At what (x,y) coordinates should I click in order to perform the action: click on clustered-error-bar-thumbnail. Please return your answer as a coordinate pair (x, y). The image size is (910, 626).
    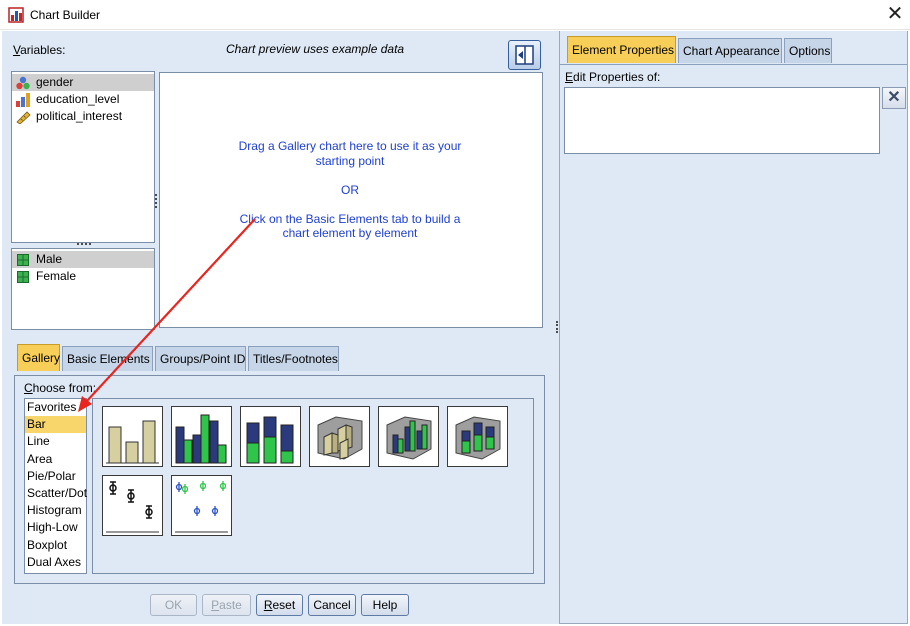
    Looking at the image, I should click on (201, 505).